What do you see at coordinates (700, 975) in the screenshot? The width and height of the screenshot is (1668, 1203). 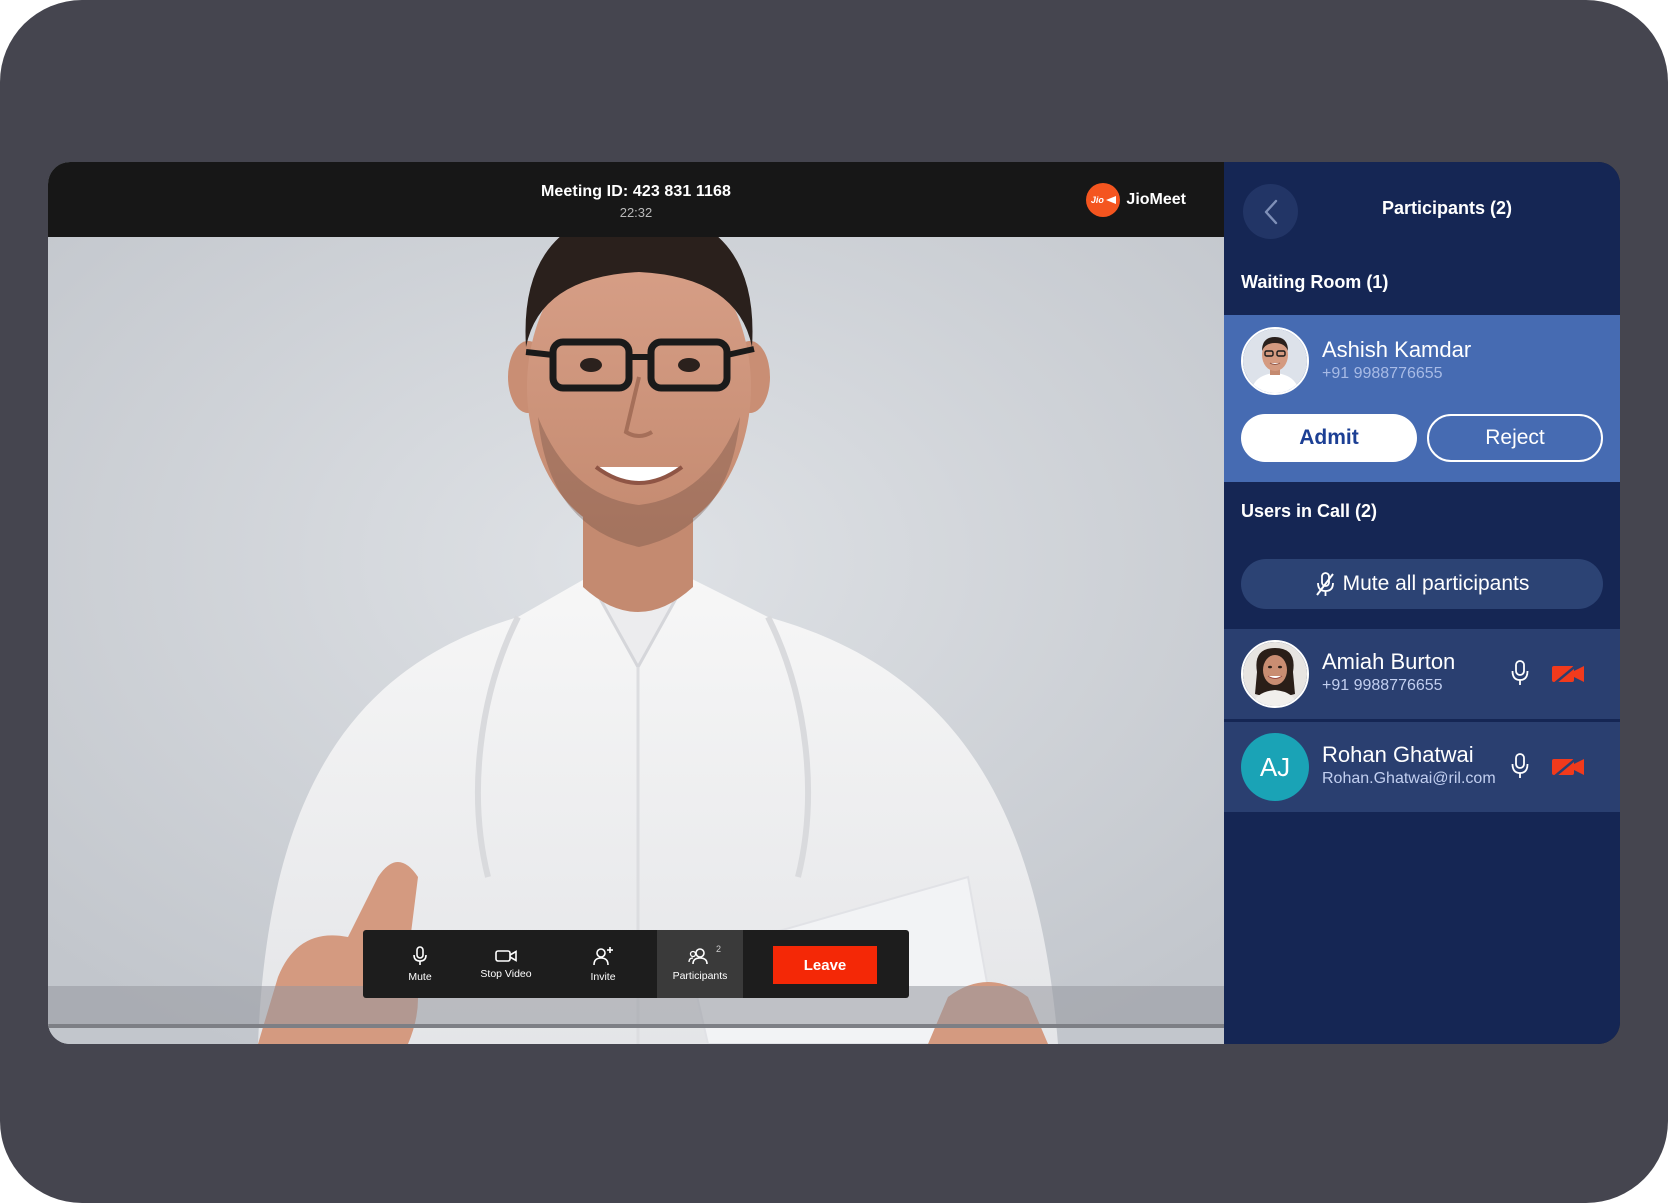 I see `participants-label: Participants` at bounding box center [700, 975].